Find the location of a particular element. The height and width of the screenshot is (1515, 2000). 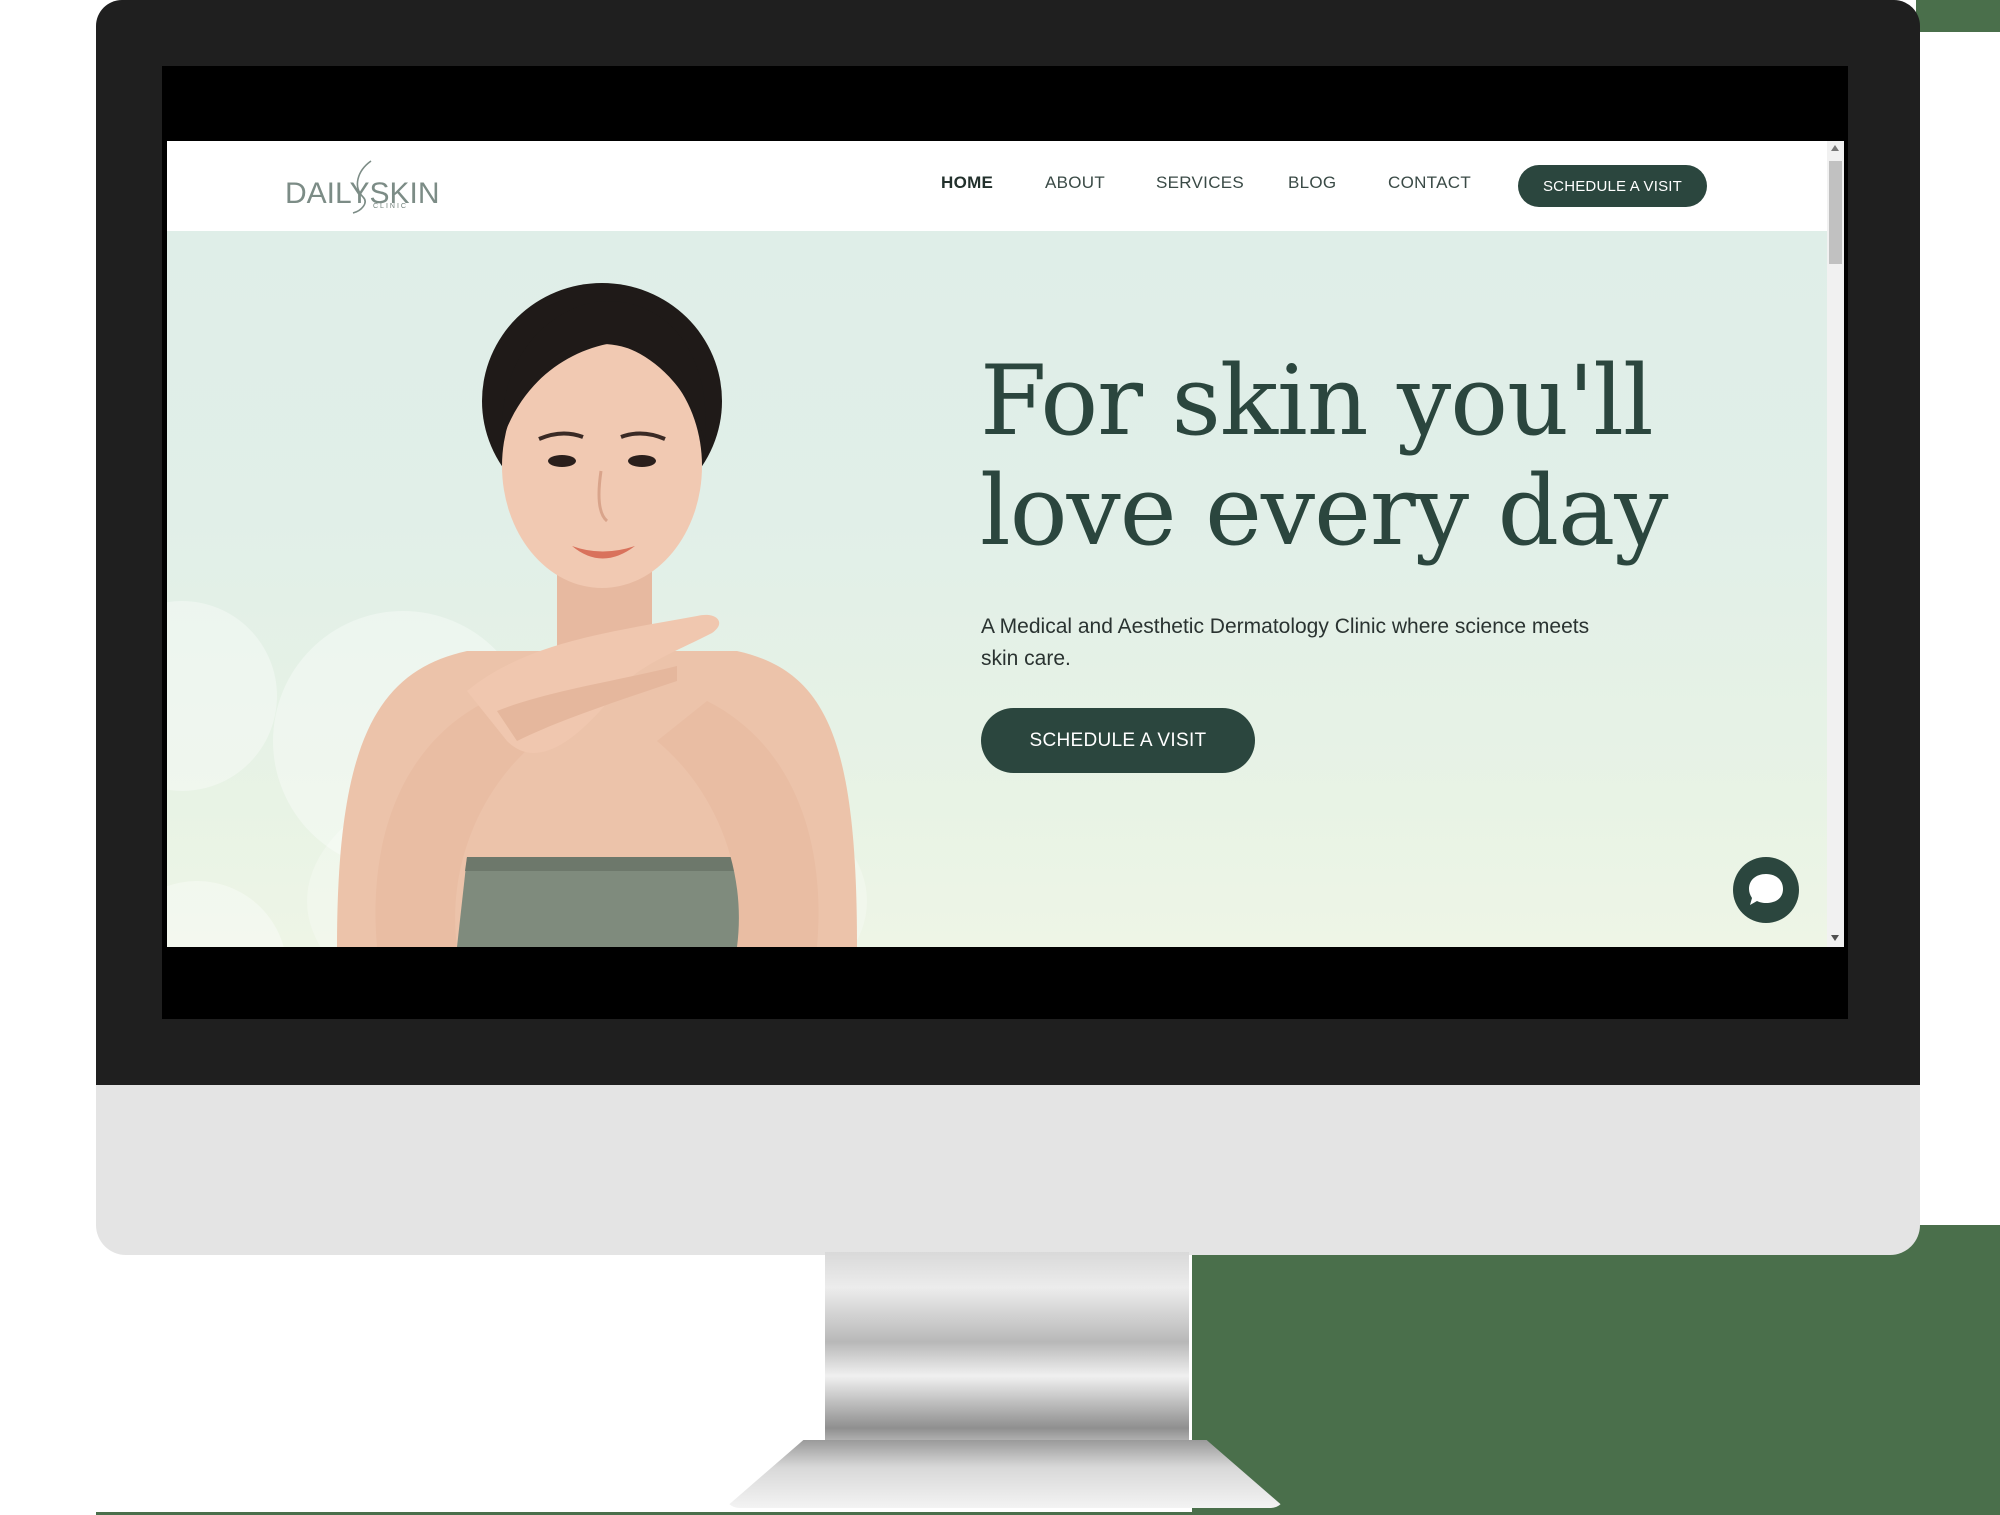

hero-title: For skin you'll love every day is located at coordinates (1340, 456).